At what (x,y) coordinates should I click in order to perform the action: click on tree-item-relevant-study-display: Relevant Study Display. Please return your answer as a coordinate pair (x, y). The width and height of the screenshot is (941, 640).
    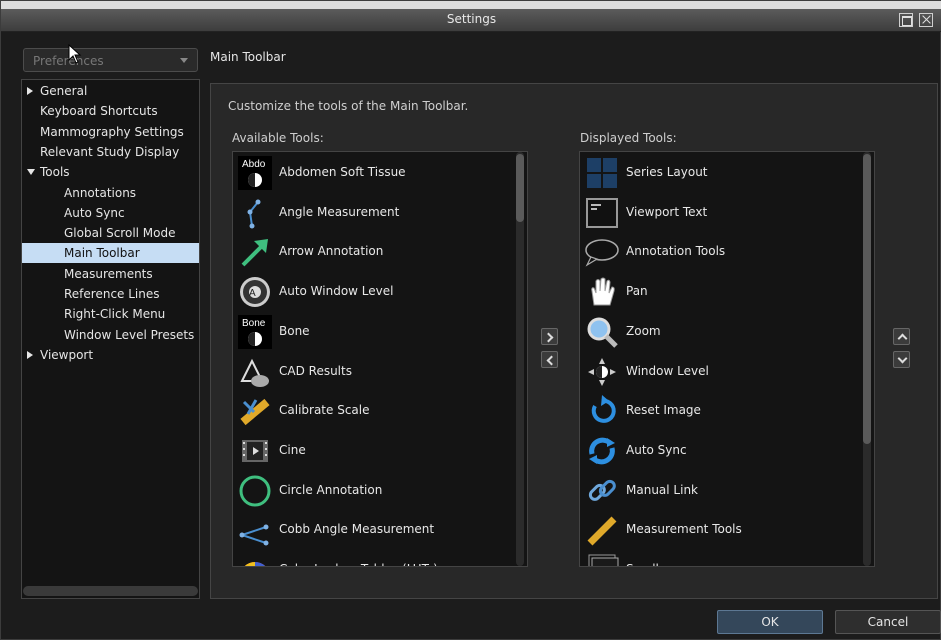
    Looking at the image, I should click on (110, 152).